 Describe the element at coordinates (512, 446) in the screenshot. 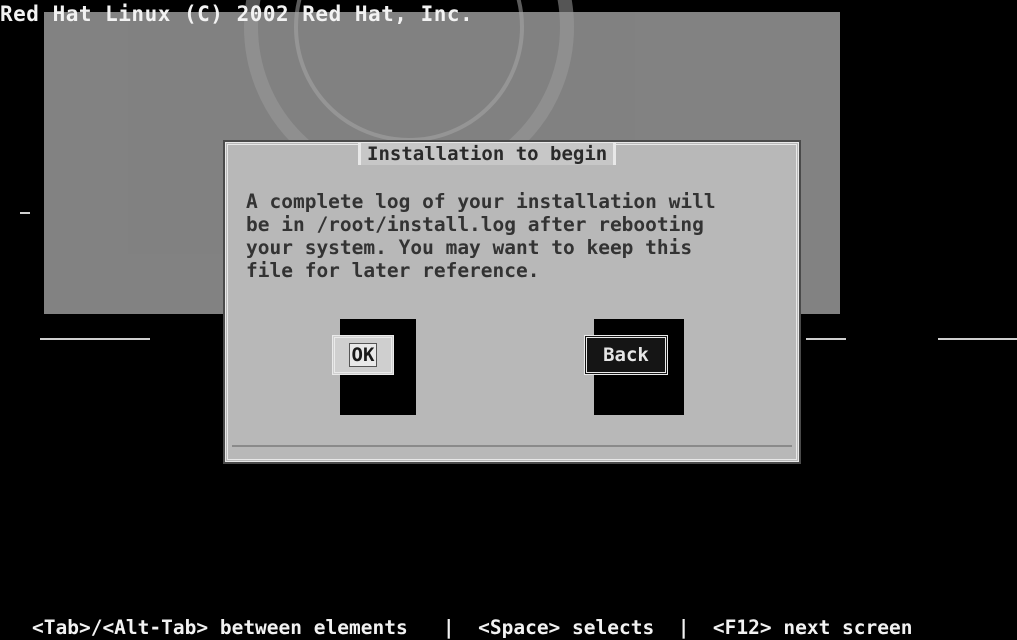

I see `dialog-bottom-border` at that location.